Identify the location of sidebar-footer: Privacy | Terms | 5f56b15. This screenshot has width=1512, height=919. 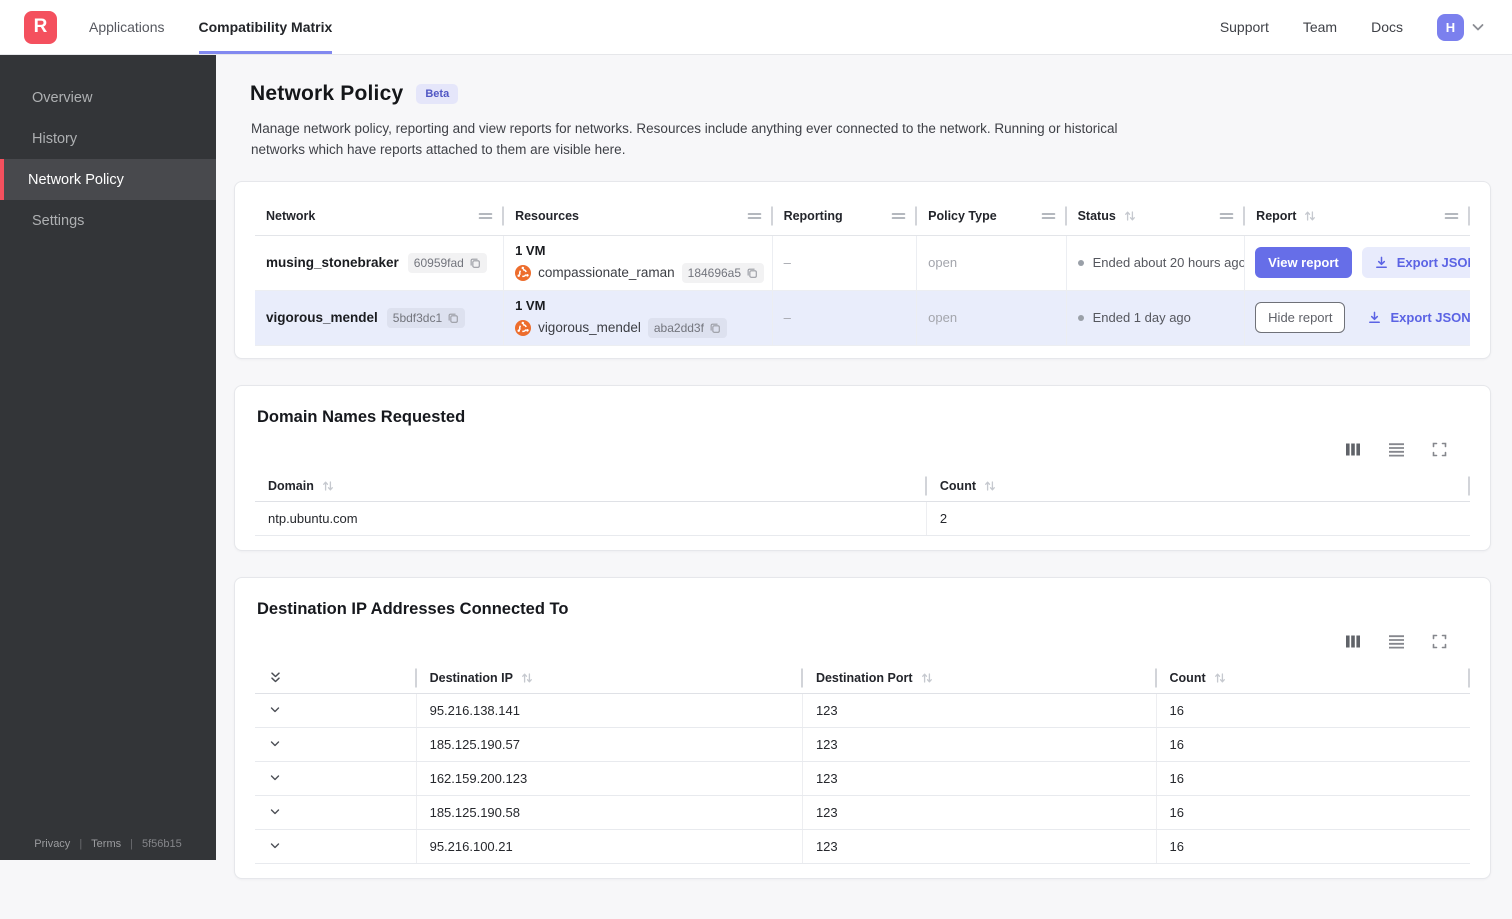
(108, 844).